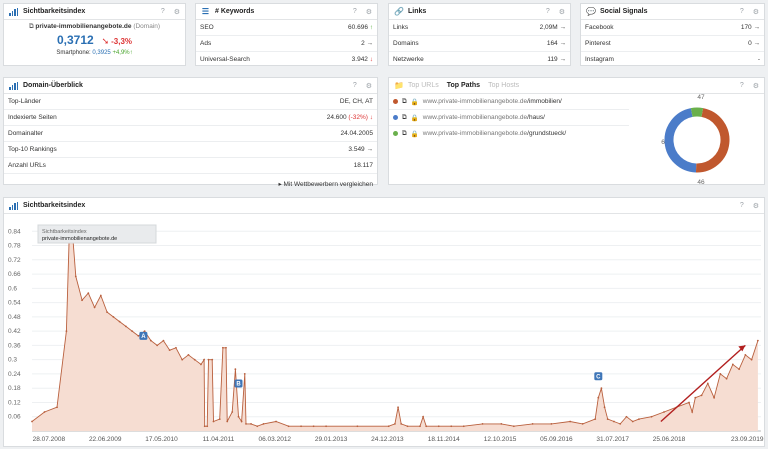  What do you see at coordinates (356, 133) in the screenshot?
I see `row-value: 24.04.2005` at bounding box center [356, 133].